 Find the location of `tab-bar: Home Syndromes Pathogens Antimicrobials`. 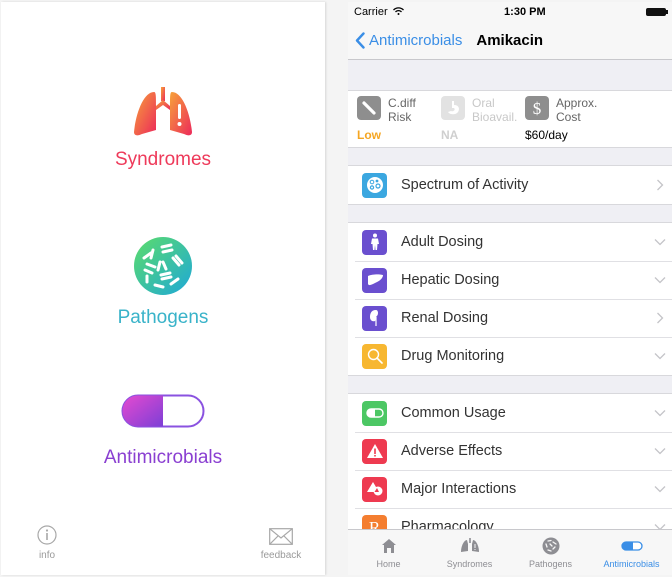

tab-bar: Home Syndromes Pathogens Antimicrobials is located at coordinates (510, 552).